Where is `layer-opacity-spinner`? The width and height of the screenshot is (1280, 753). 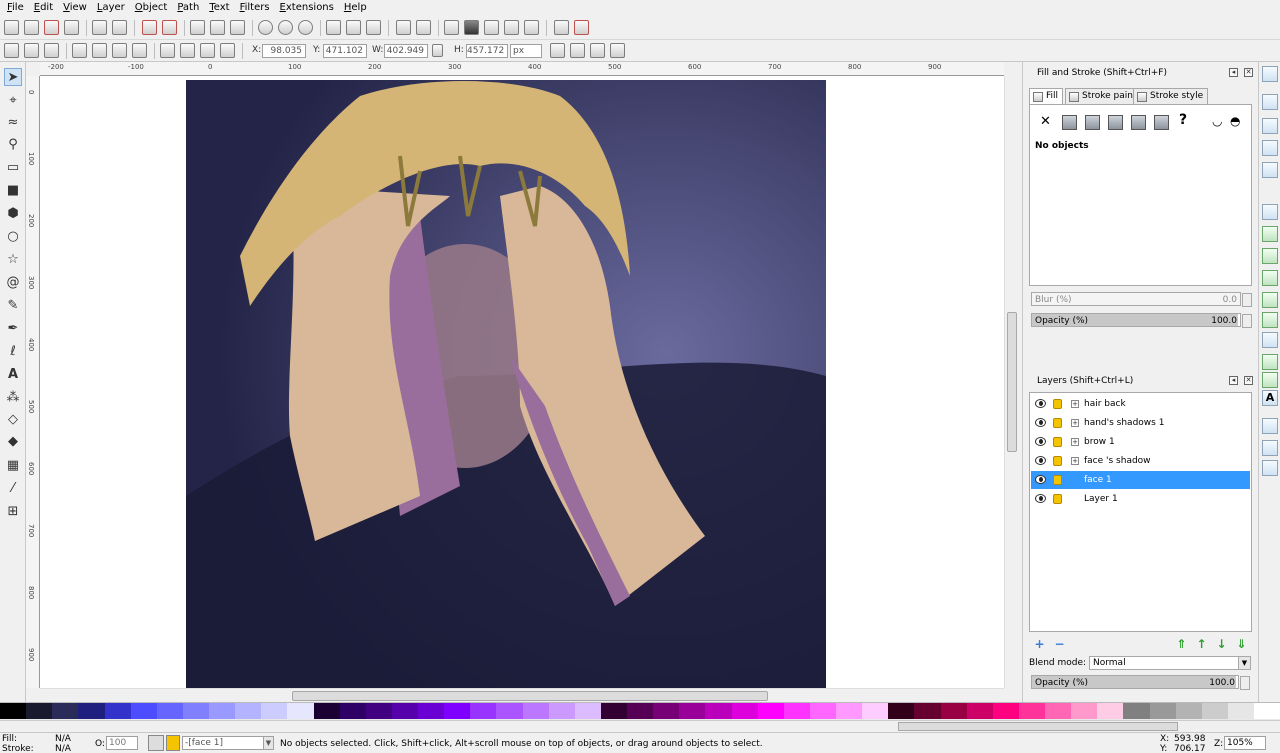
layer-opacity-spinner is located at coordinates (1245, 683).